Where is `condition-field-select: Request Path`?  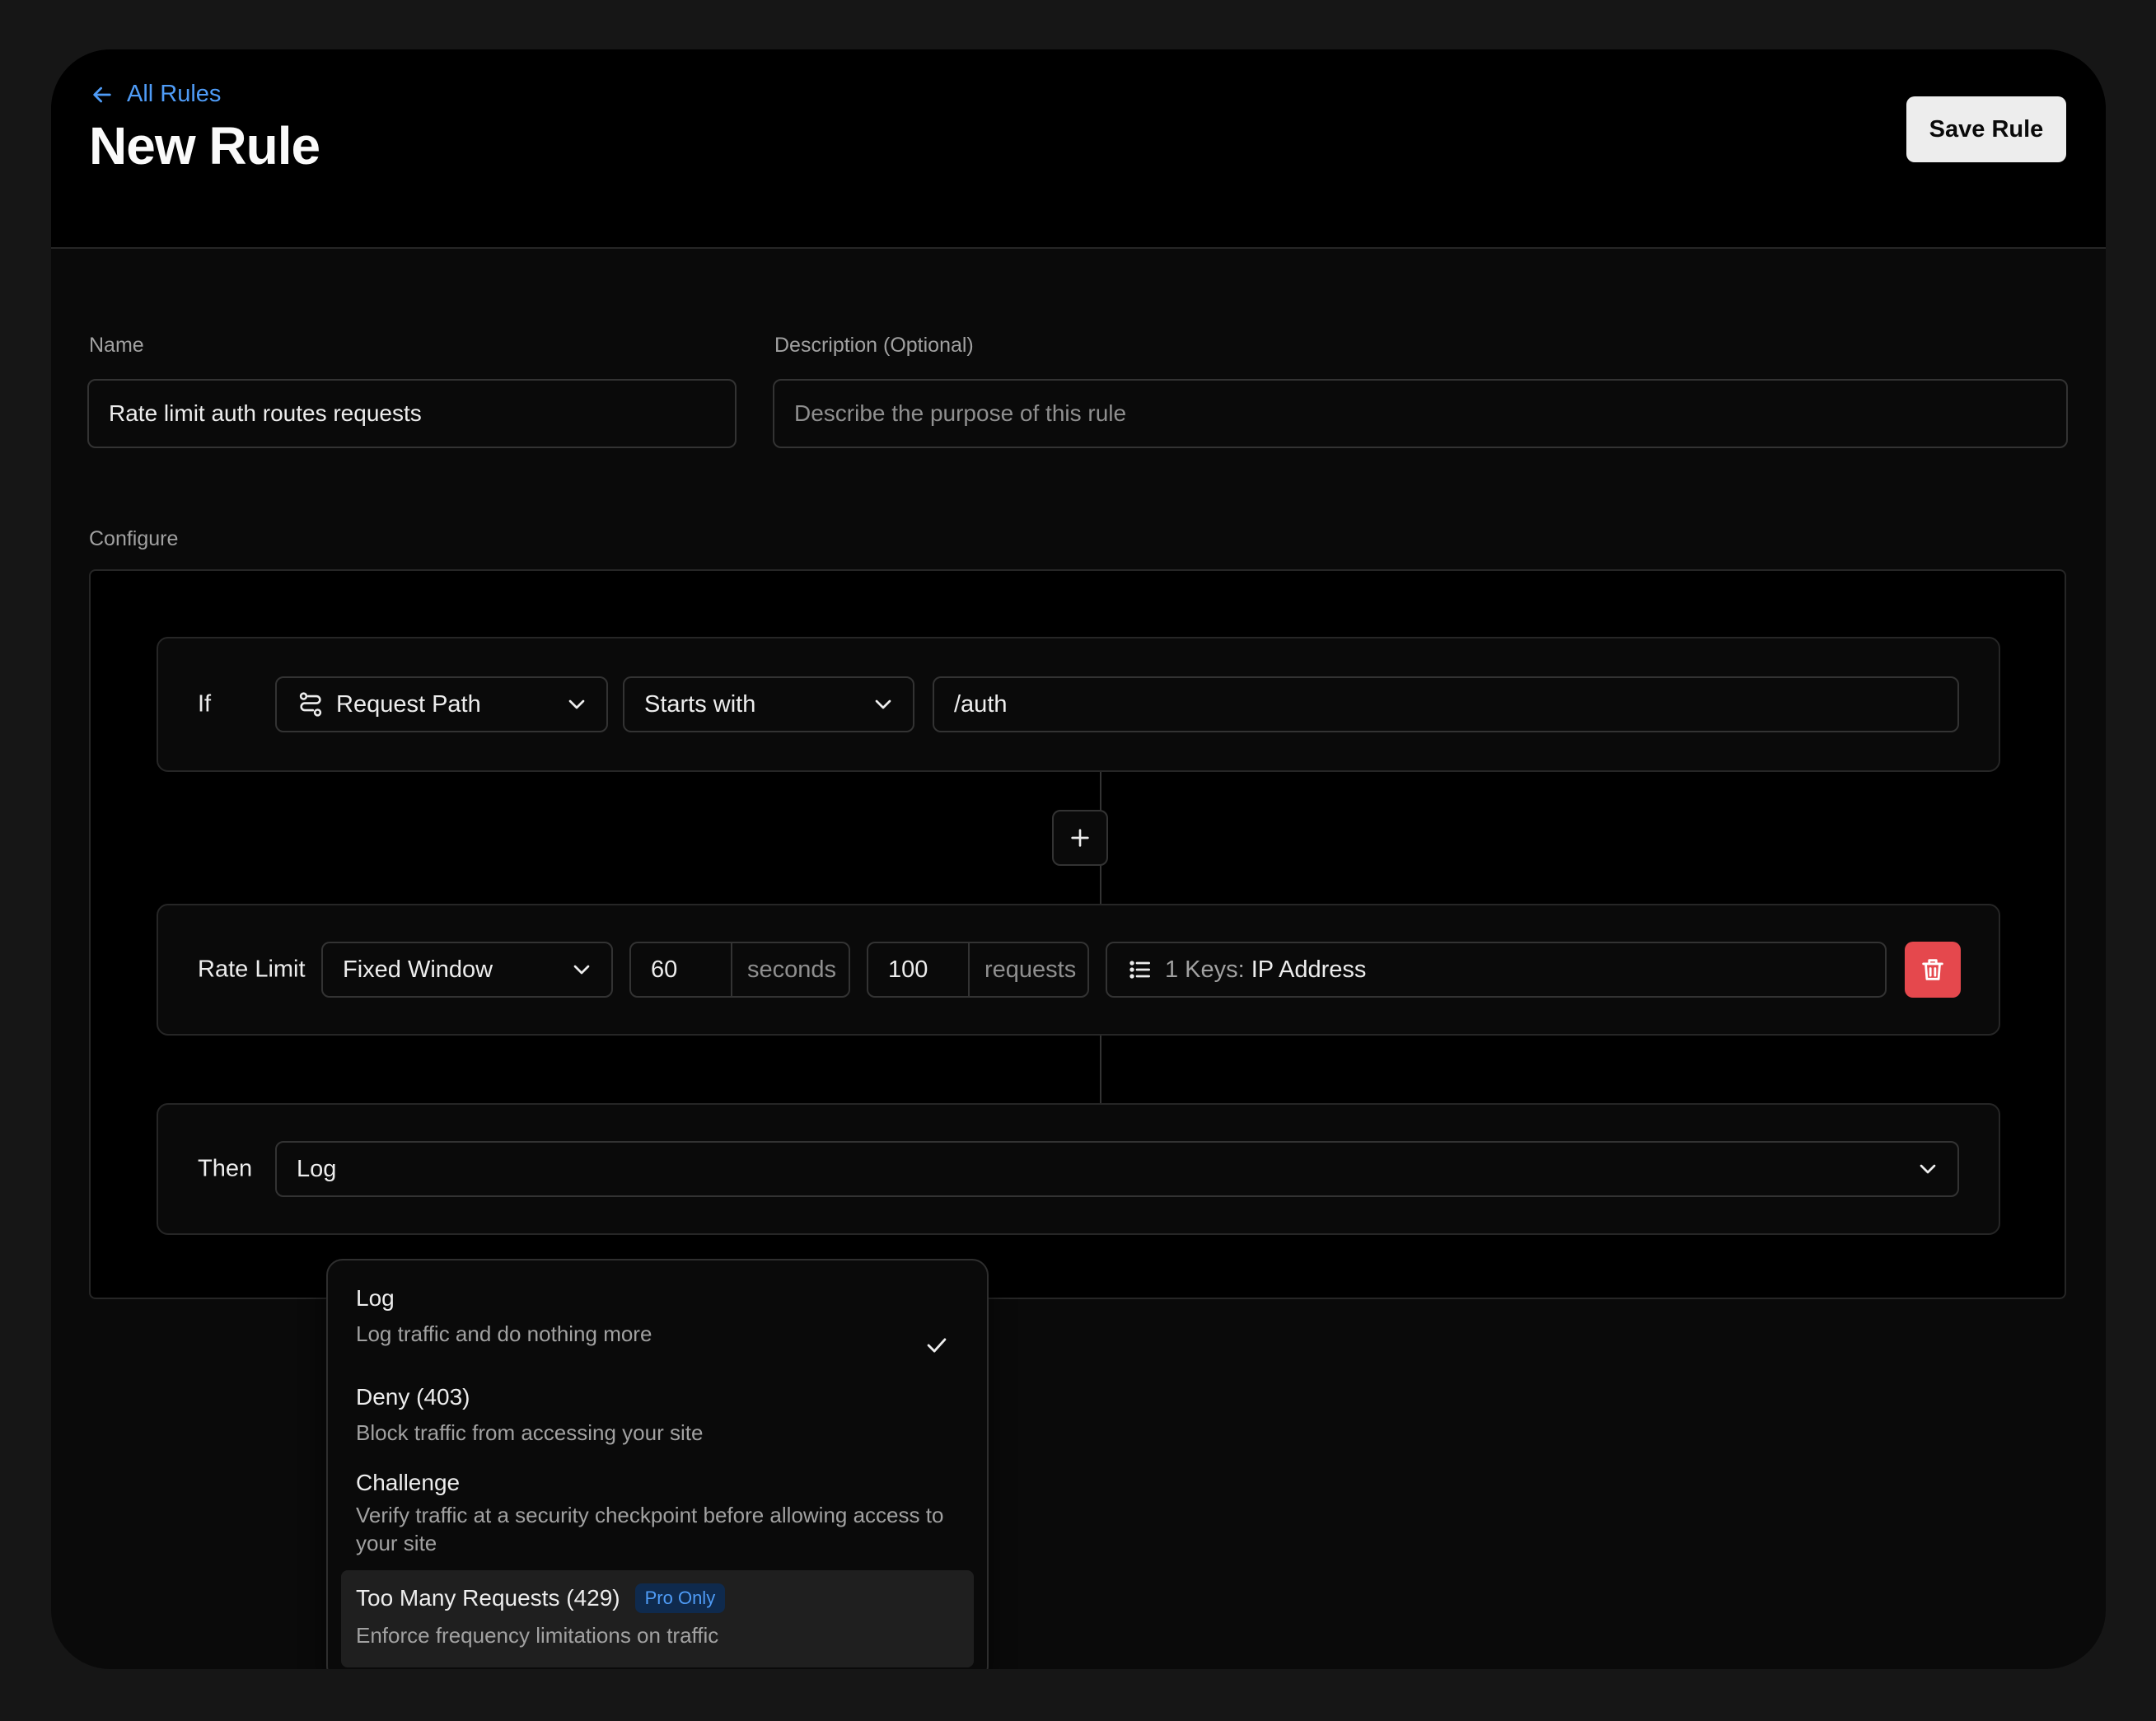 condition-field-select: Request Path is located at coordinates (442, 704).